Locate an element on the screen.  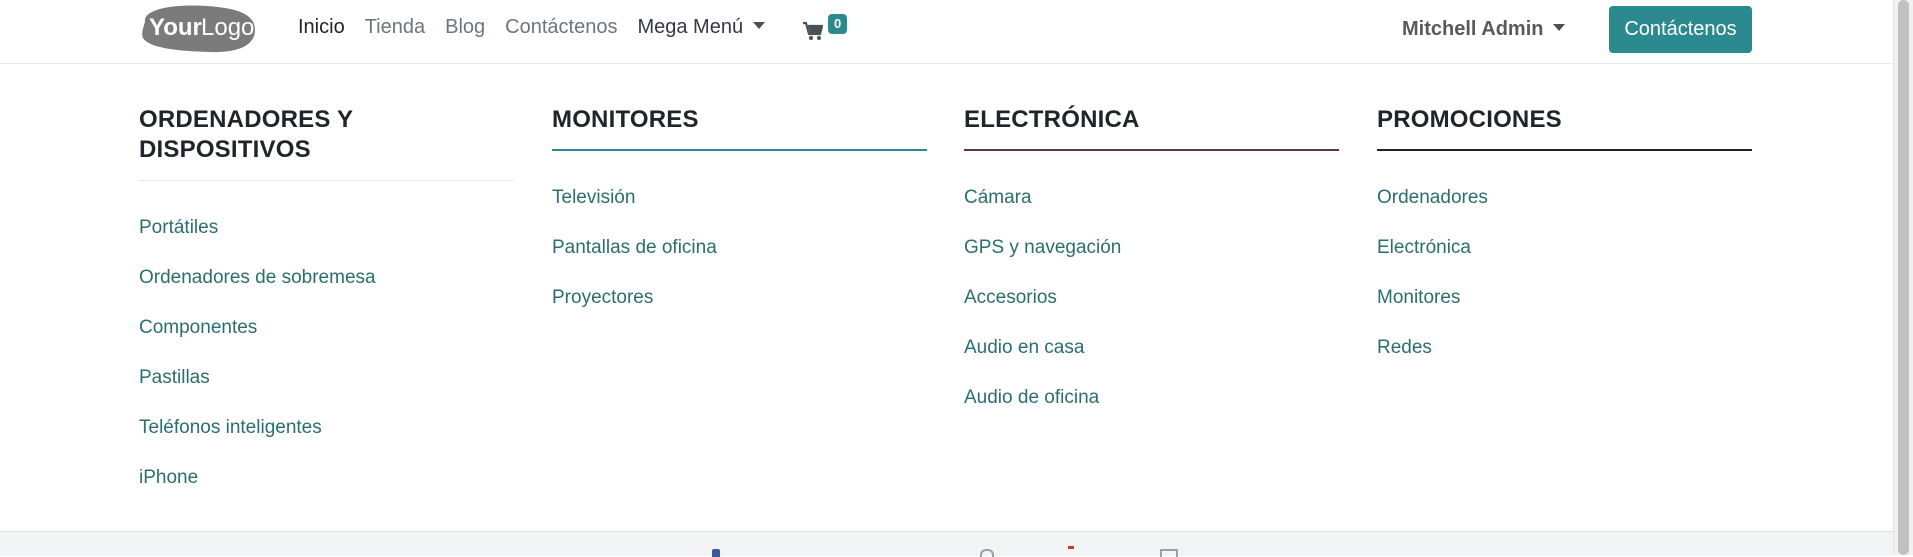
logo-image: Your Logo is located at coordinates (198, 29).